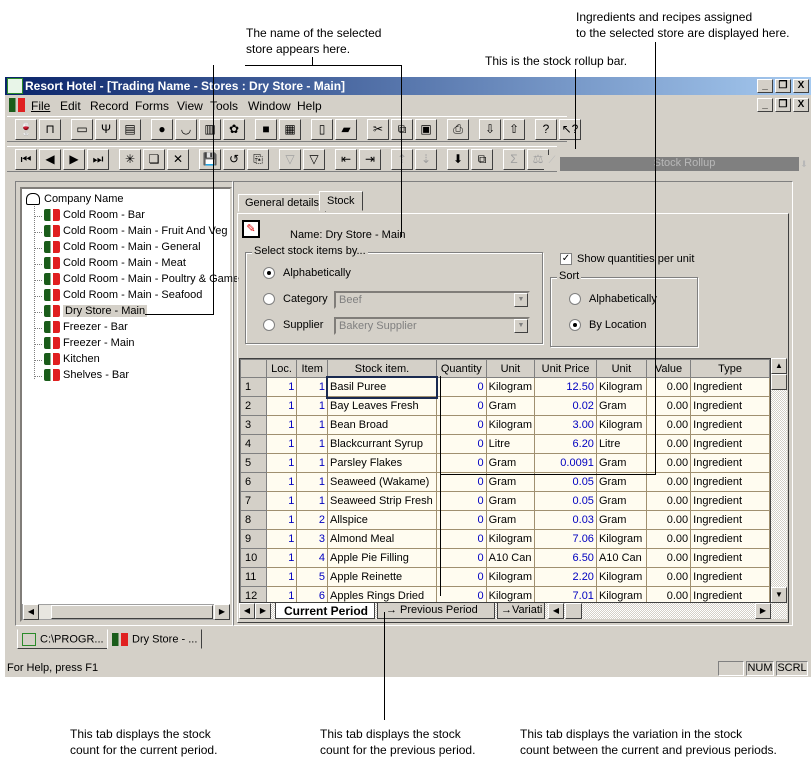  What do you see at coordinates (482, 159) in the screenshot?
I see `windows-icon: ⧉` at bounding box center [482, 159].